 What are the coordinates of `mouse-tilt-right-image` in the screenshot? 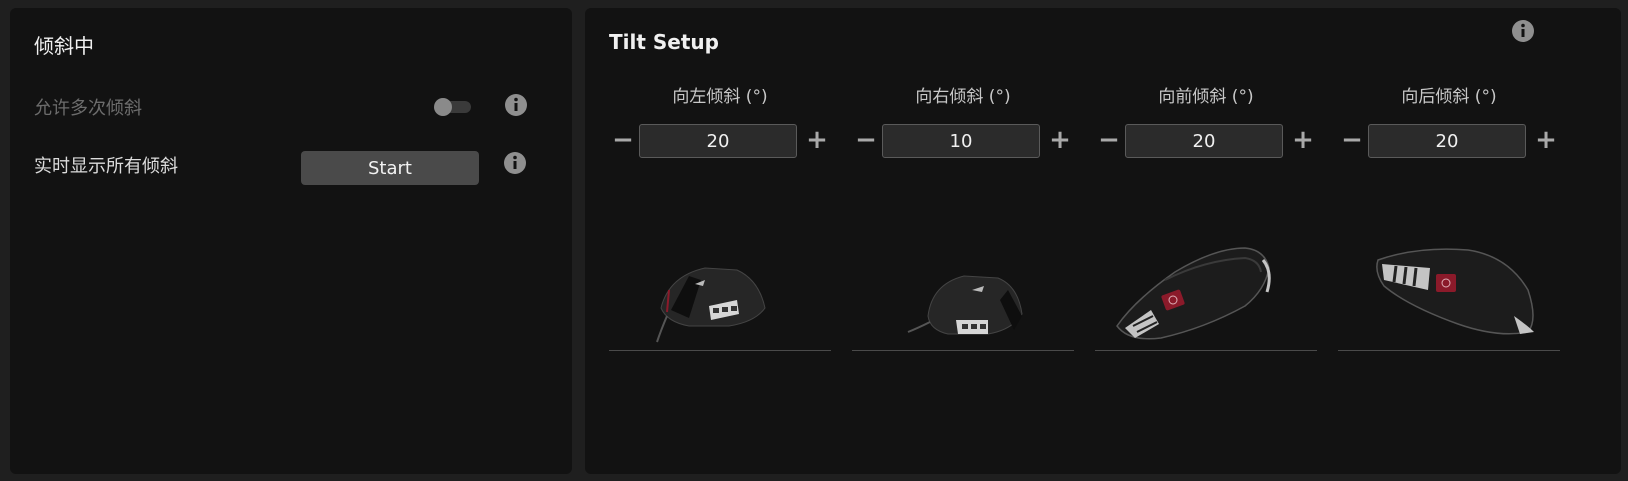 It's located at (963, 285).